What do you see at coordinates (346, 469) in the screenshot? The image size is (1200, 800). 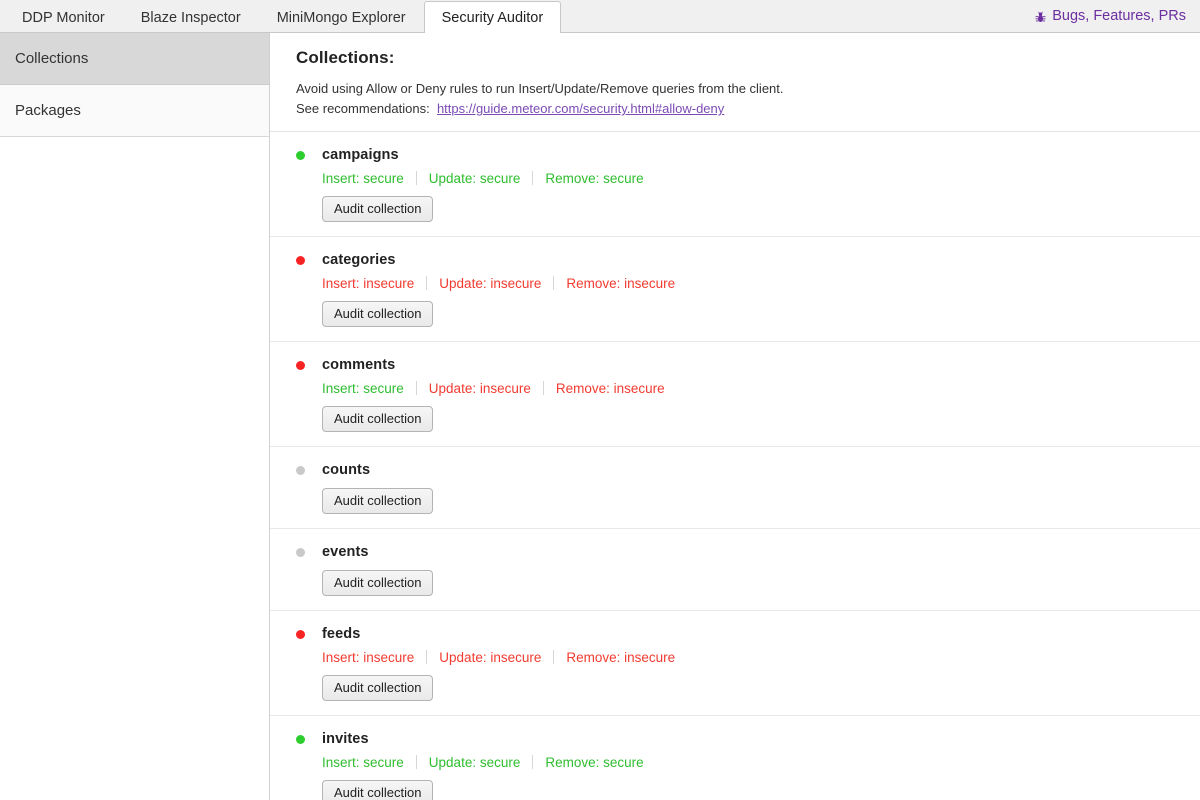 I see `collection-name: counts` at bounding box center [346, 469].